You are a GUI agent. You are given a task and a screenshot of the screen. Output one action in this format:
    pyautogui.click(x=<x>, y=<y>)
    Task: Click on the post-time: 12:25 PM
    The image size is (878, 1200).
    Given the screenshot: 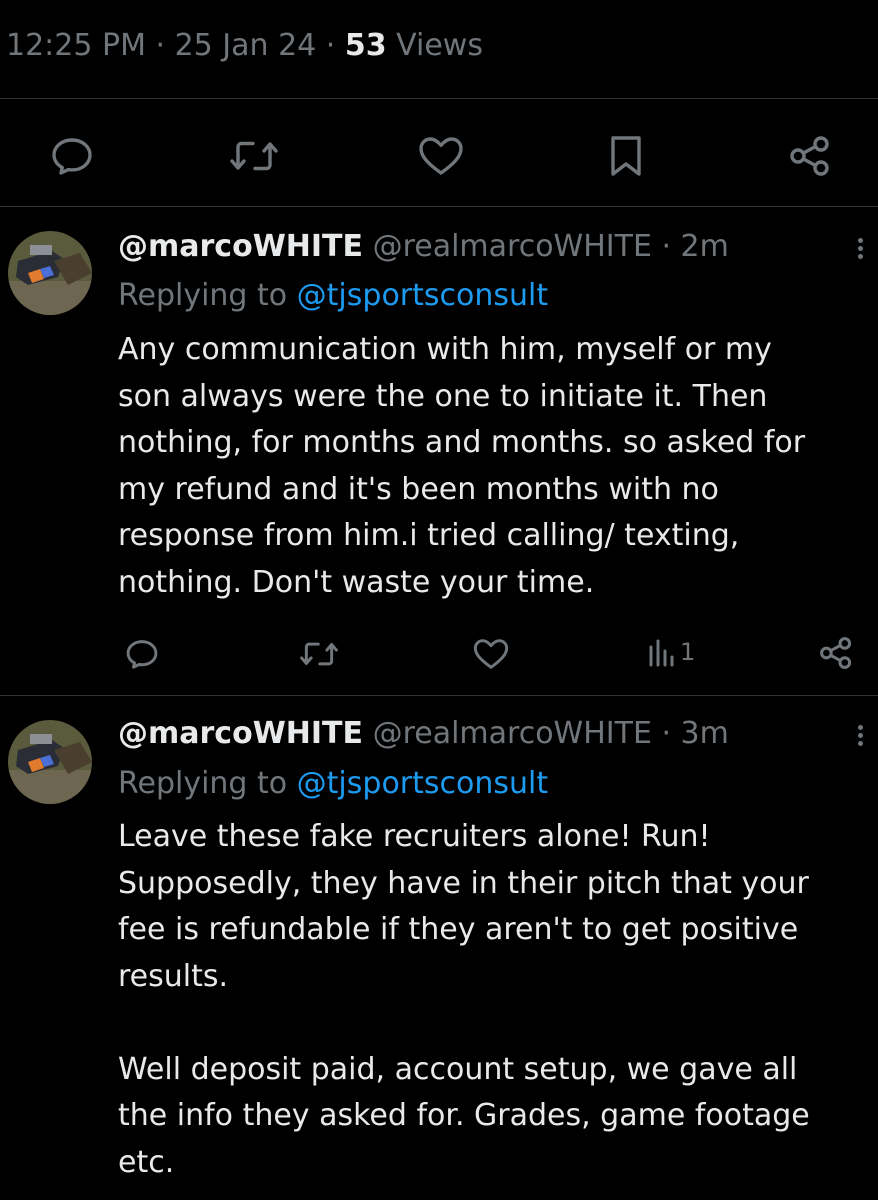 What is the action you would take?
    pyautogui.click(x=76, y=45)
    